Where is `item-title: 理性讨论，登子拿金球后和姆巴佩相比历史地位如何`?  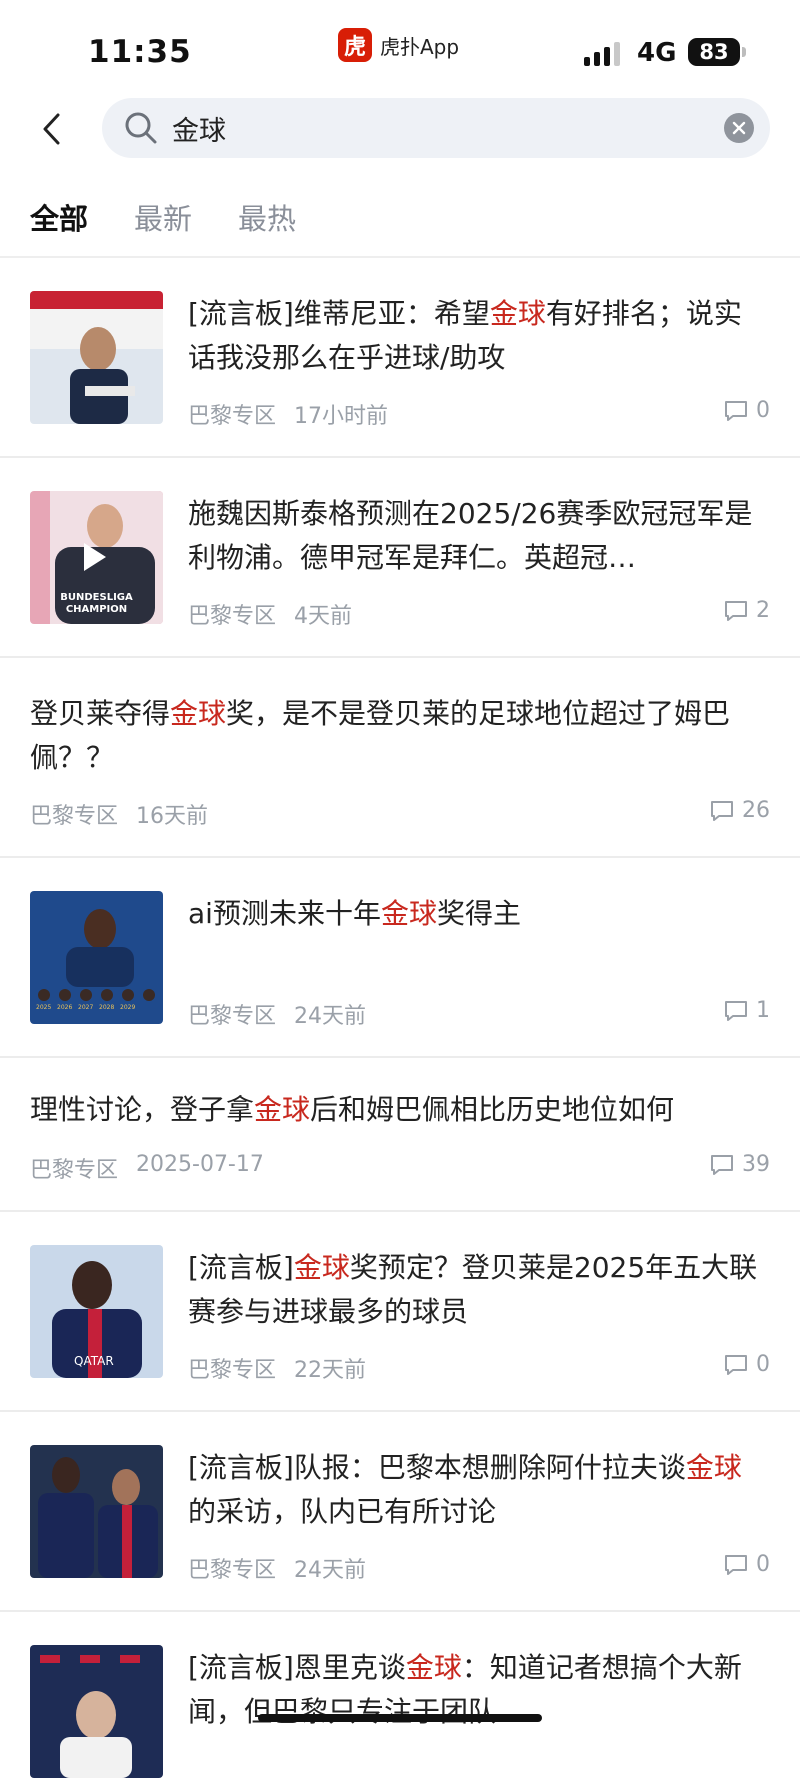
item-title: 理性讨论，登子拿金球后和姆巴佩相比历史地位如何 is located at coordinates (352, 1109).